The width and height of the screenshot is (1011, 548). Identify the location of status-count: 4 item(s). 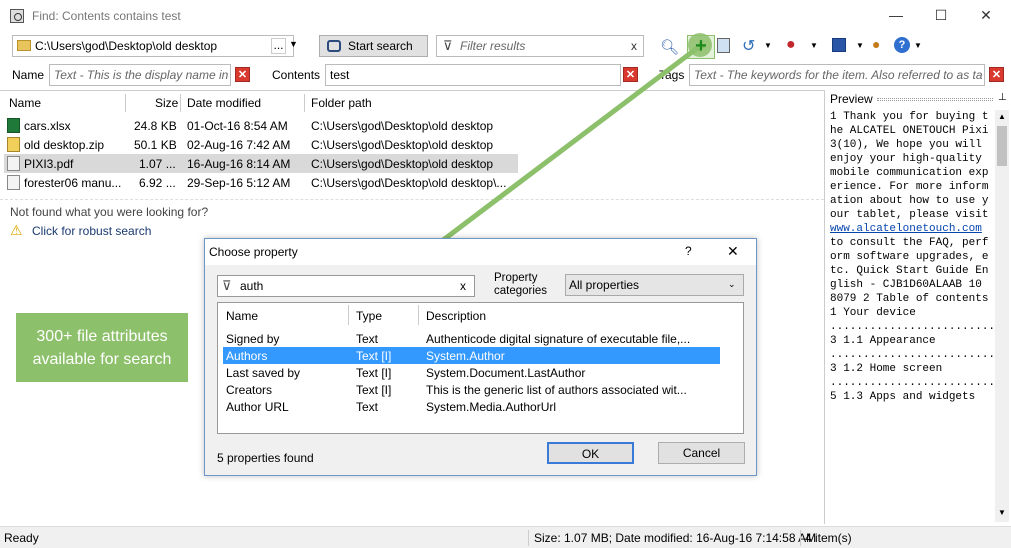
(828, 538).